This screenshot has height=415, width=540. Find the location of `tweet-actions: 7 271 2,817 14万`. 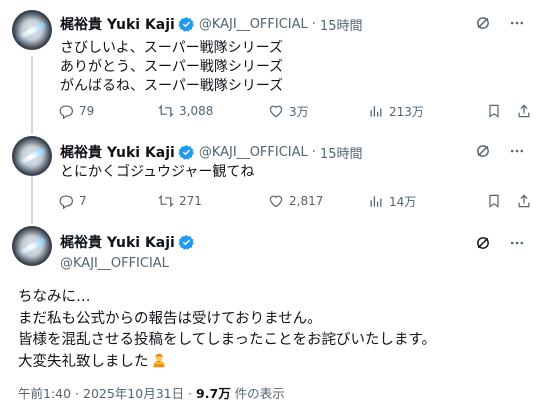

tweet-actions: 7 271 2,817 14万 is located at coordinates (294, 201).